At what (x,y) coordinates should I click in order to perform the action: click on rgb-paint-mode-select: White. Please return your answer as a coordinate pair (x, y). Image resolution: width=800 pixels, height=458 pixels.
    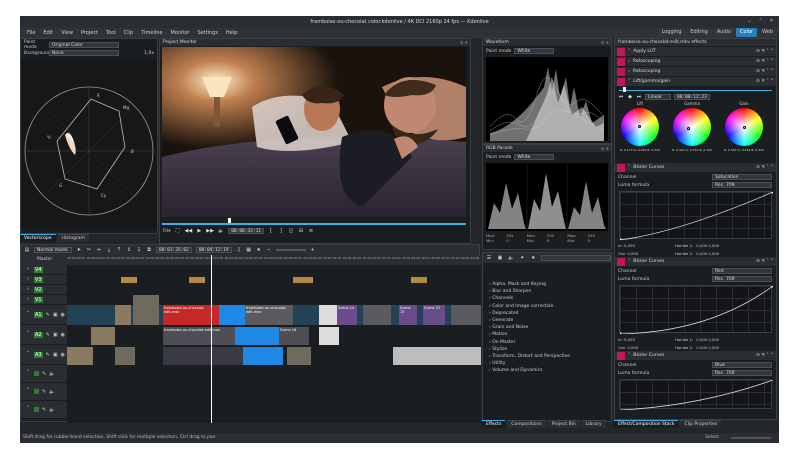
    Looking at the image, I should click on (534, 157).